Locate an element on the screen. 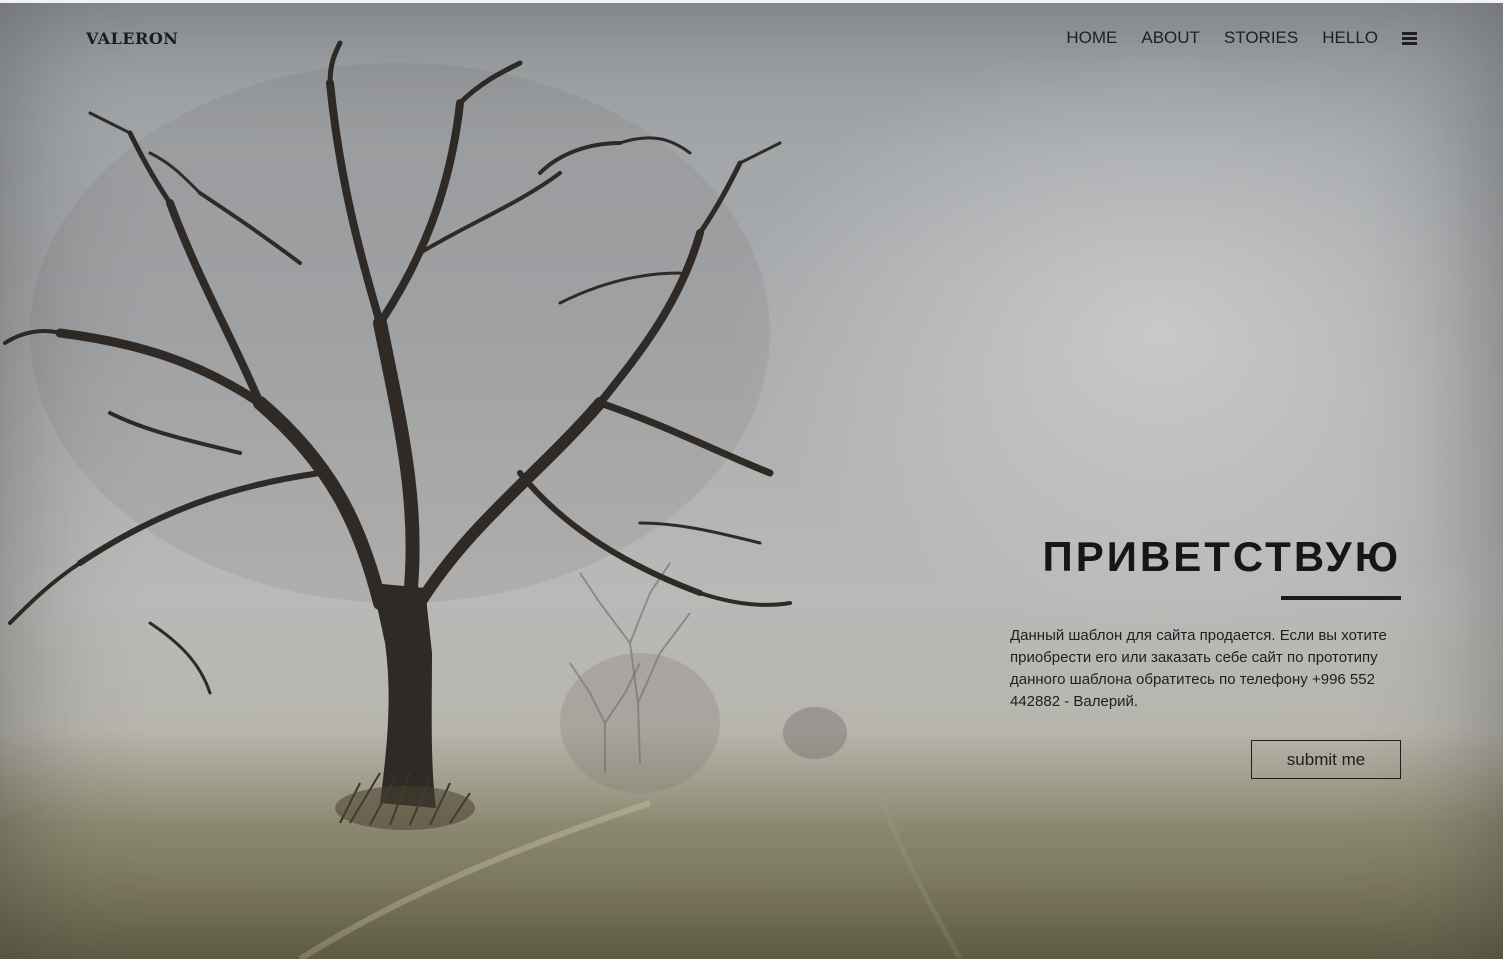  hamburger-menu-icon is located at coordinates (1409, 38).